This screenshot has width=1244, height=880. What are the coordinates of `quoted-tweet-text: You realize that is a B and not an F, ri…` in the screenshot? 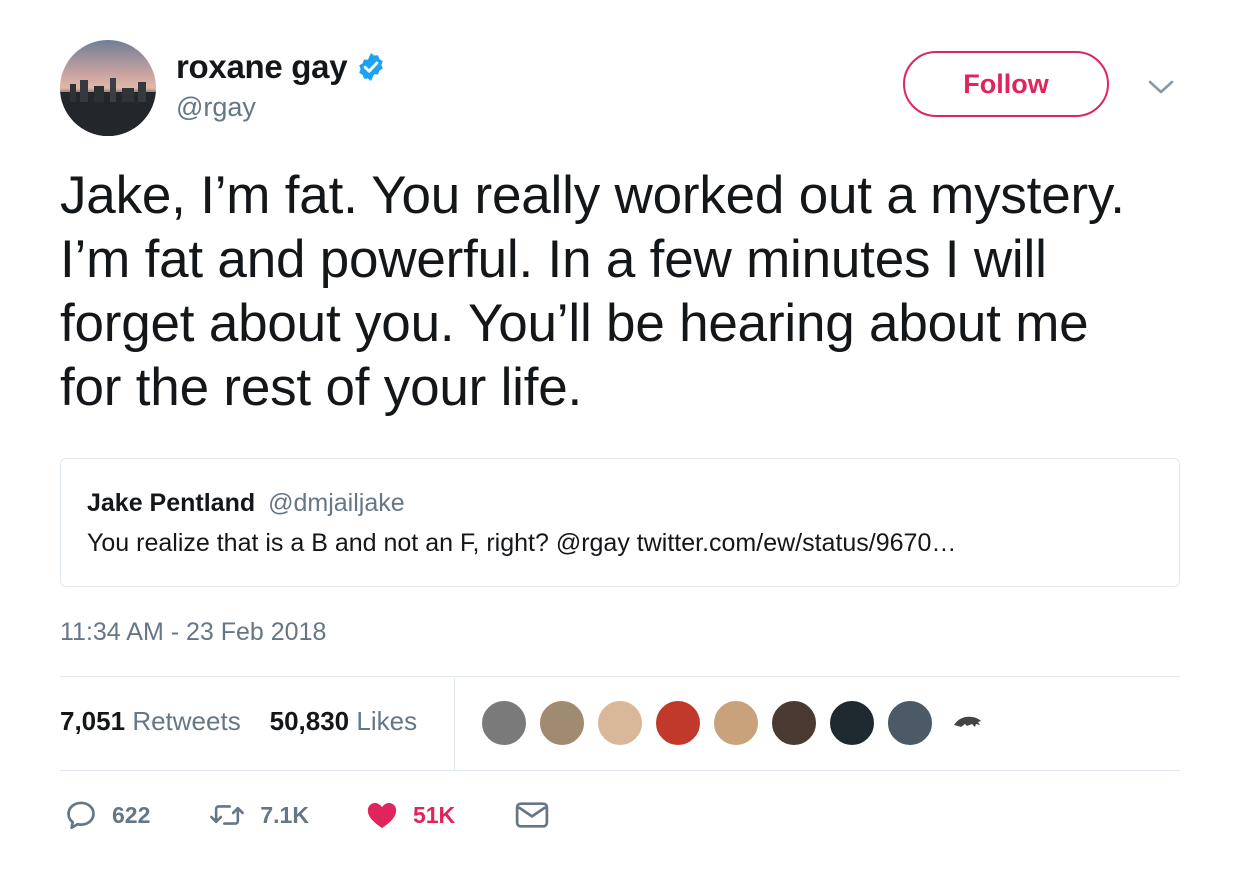 It's located at (522, 543).